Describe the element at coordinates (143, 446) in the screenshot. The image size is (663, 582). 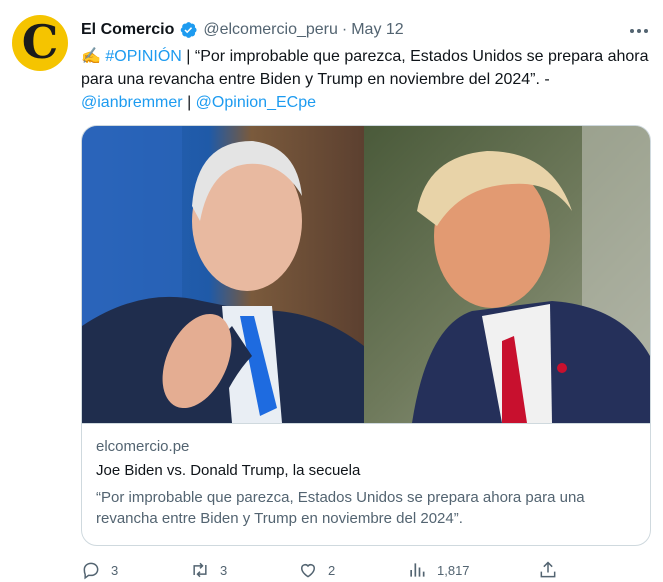
I see `card-domain: elcomercio.pe` at that location.